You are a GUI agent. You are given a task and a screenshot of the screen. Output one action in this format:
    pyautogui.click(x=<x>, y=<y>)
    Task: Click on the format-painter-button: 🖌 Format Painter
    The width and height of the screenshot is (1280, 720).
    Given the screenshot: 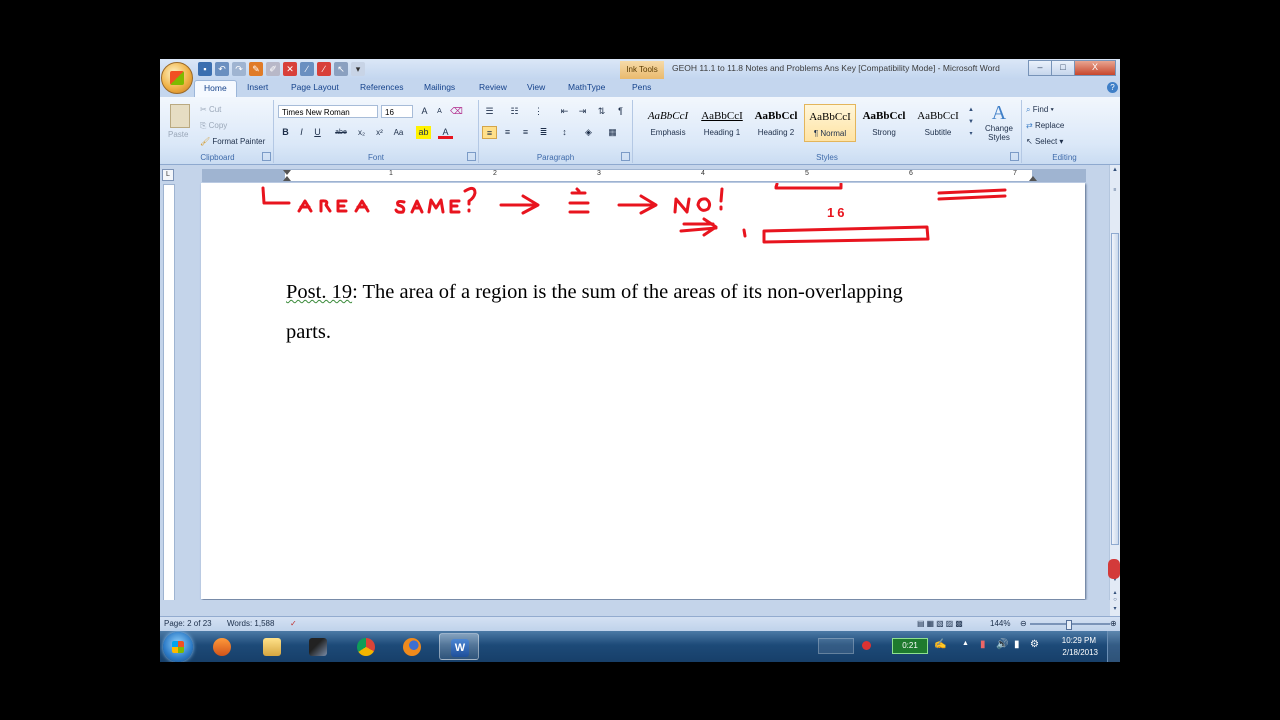 What is the action you would take?
    pyautogui.click(x=232, y=141)
    